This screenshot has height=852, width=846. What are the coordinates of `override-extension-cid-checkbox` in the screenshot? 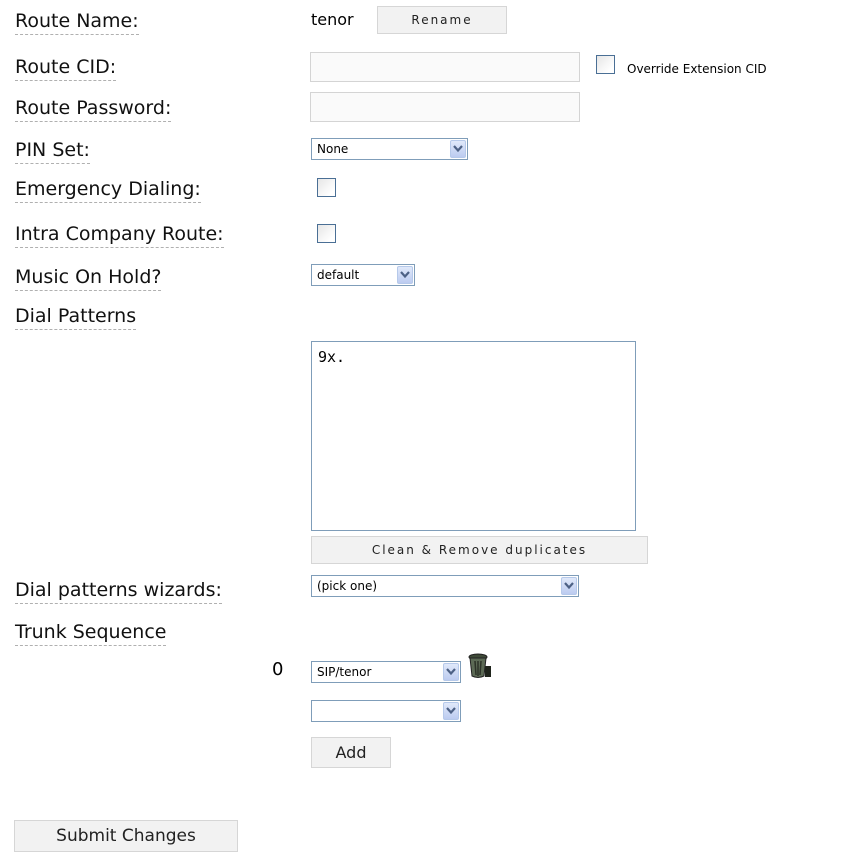 It's located at (605, 64).